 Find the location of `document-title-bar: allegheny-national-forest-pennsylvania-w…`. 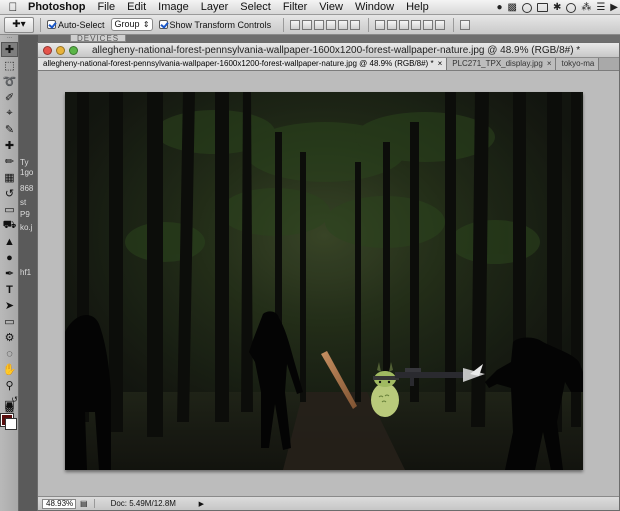

document-title-bar: allegheny-national-forest-pennsylvania-w… is located at coordinates (328, 50).